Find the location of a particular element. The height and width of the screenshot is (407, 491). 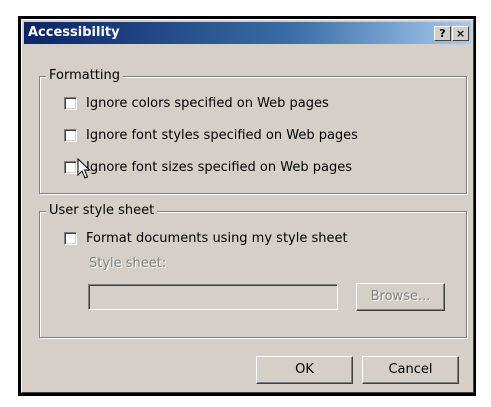

ok-label: OK is located at coordinates (304, 369).